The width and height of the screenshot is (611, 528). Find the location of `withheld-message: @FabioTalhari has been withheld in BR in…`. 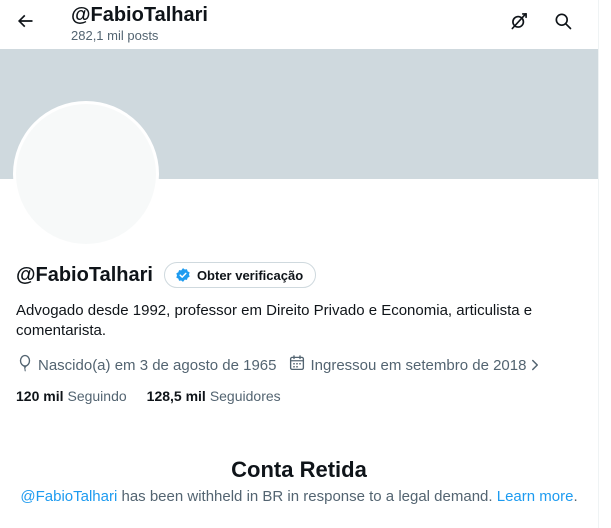

withheld-message: @FabioTalhari has been withheld in BR in… is located at coordinates (299, 497).